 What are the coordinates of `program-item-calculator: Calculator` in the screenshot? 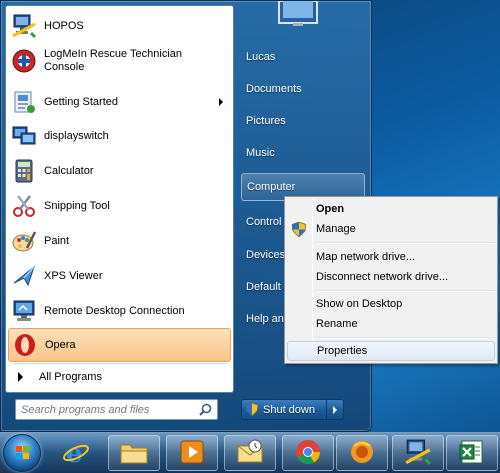 It's located at (119, 171).